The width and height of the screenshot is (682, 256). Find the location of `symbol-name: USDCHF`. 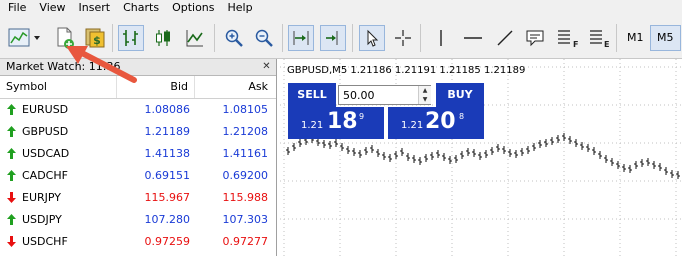

symbol-name: USDCHF is located at coordinates (45, 241).